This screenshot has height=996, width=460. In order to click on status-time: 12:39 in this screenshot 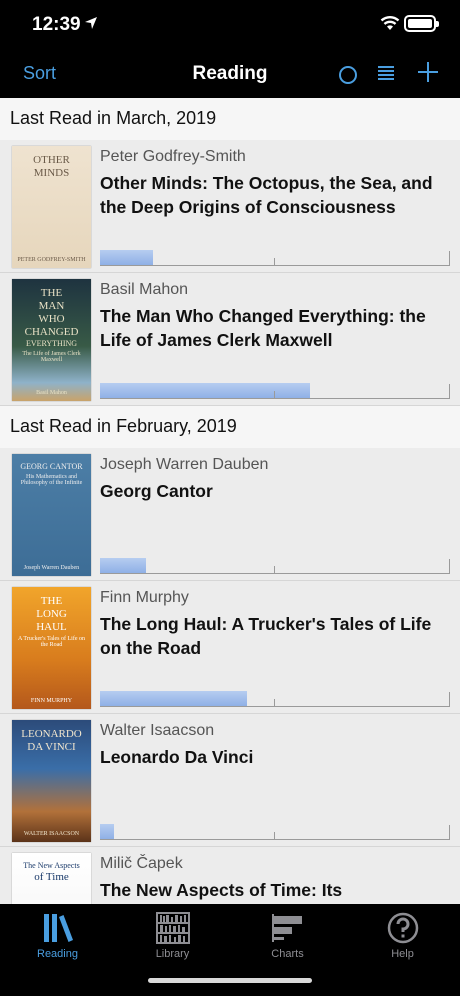, I will do `click(56, 24)`.